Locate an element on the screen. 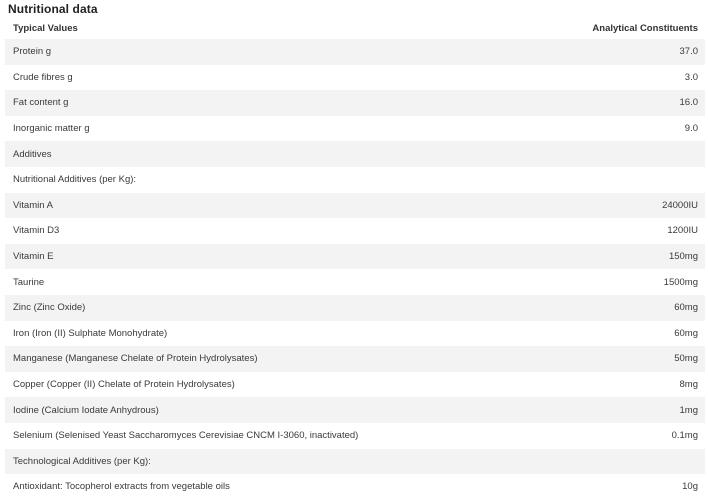 This screenshot has width=708, height=500. table-header-row: Typical Values Analytical Constituents is located at coordinates (355, 28).